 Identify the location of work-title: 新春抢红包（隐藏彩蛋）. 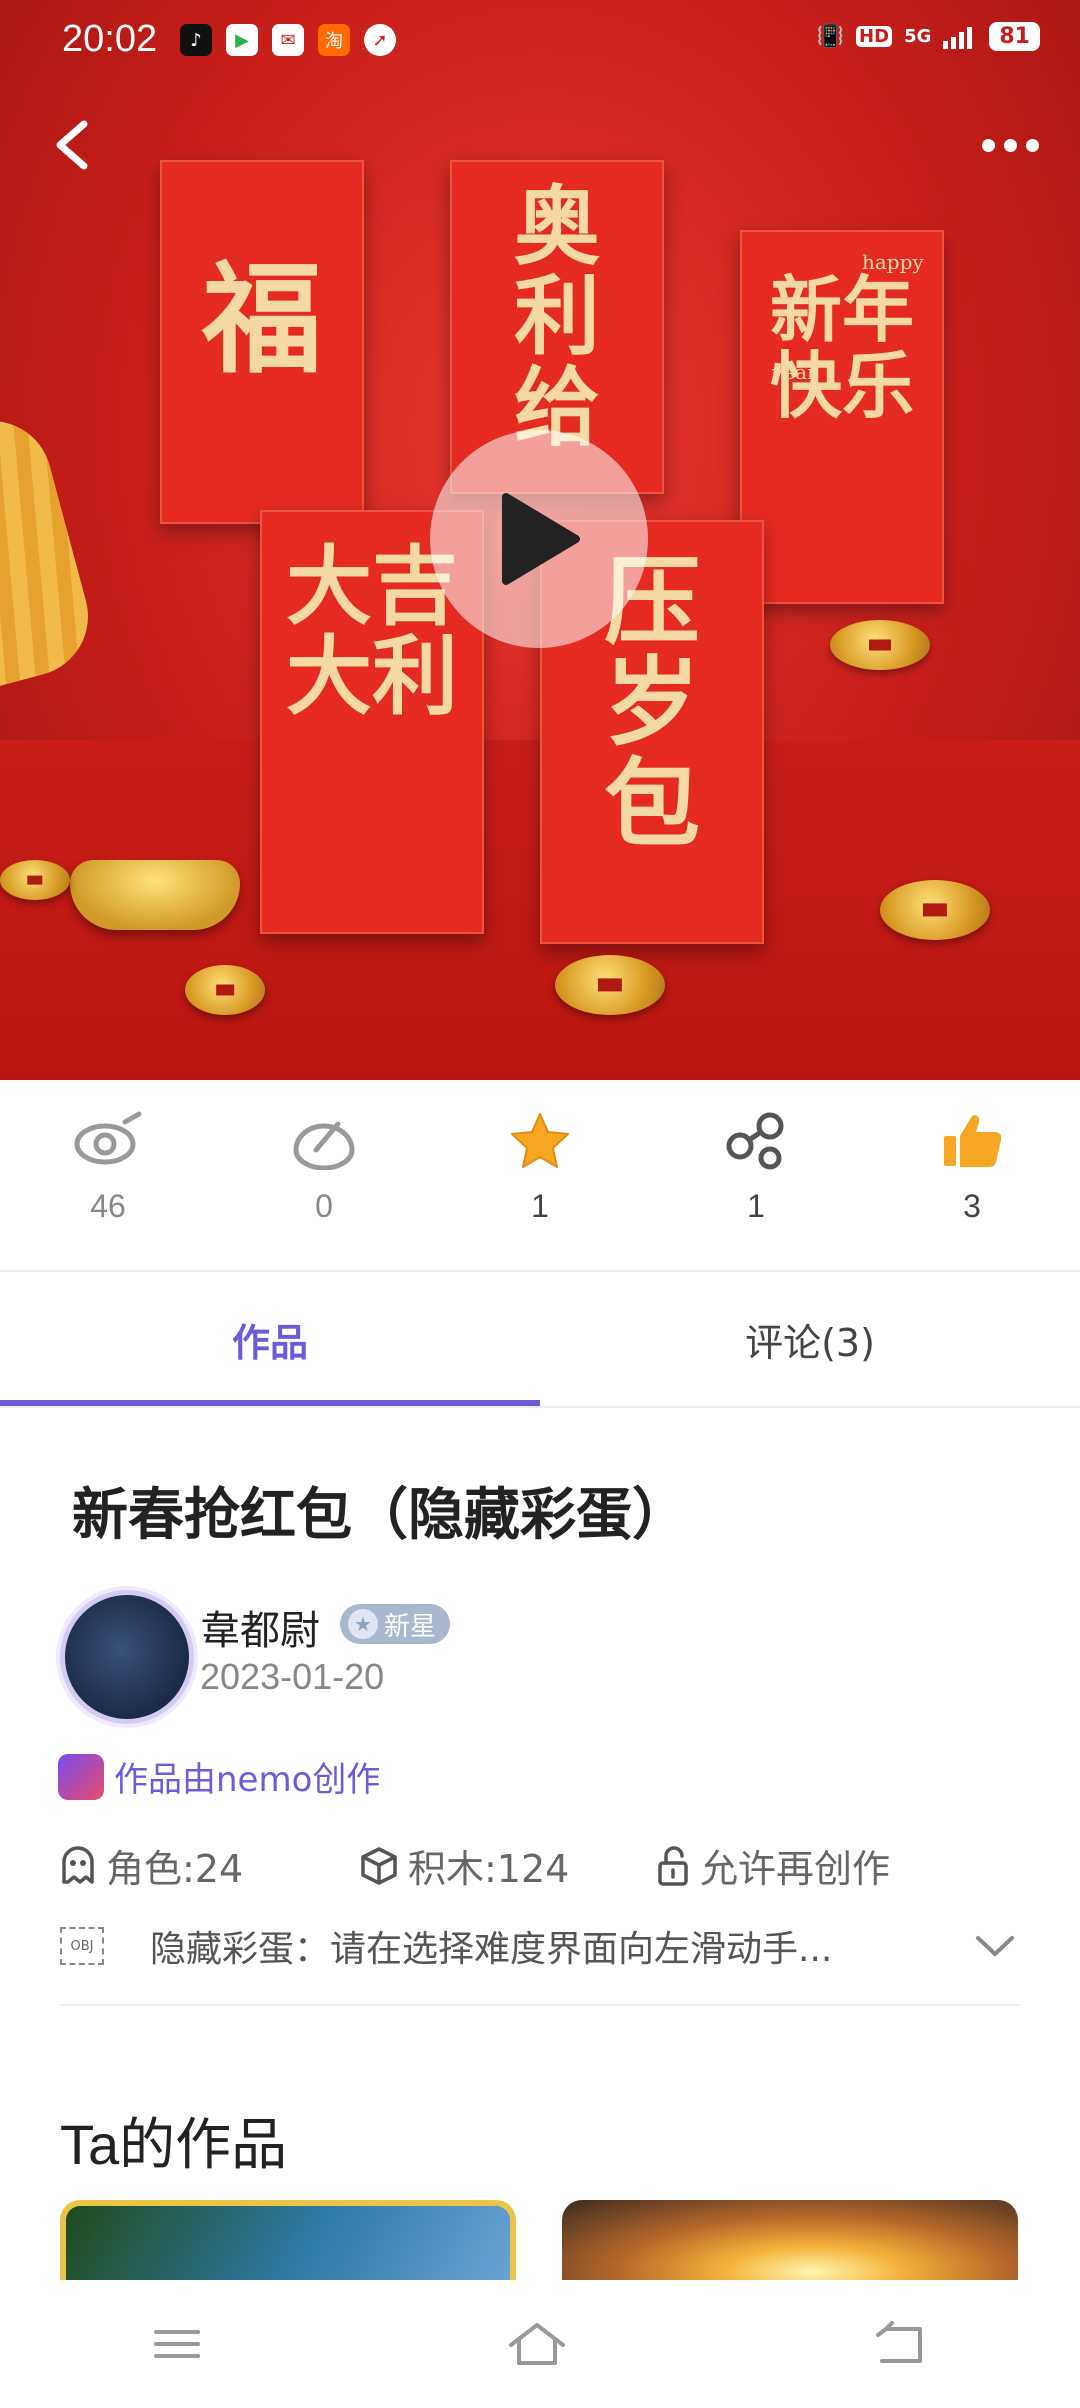
(380, 1515).